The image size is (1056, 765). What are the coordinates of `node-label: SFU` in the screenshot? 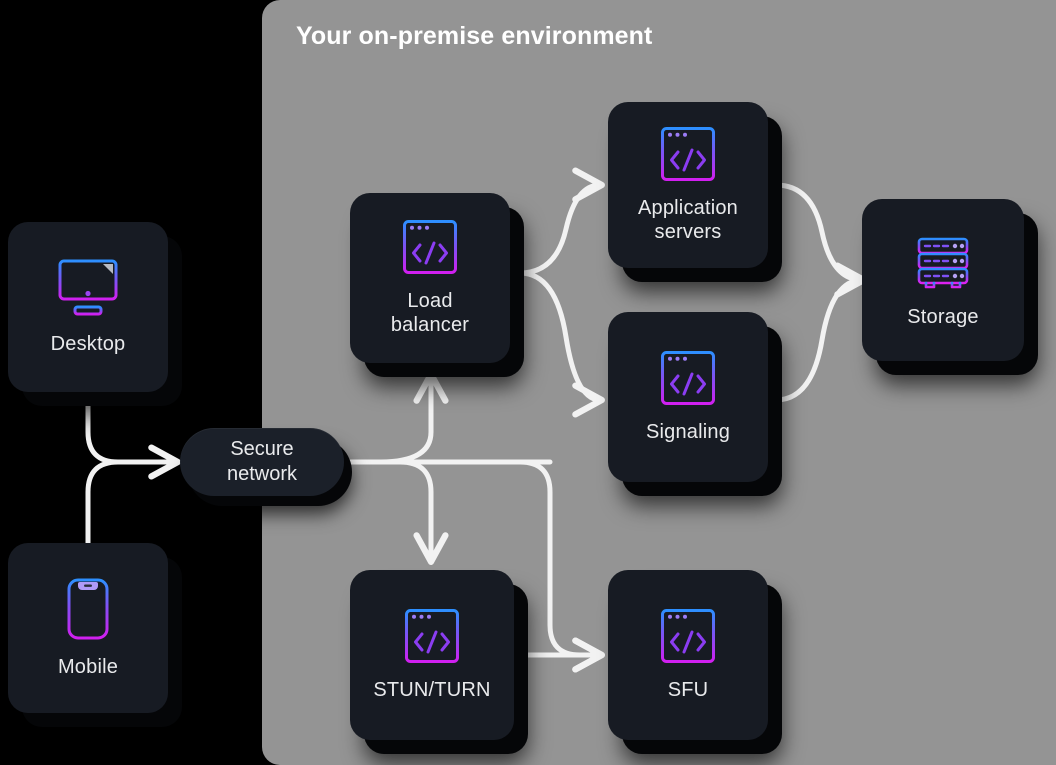 It's located at (688, 689).